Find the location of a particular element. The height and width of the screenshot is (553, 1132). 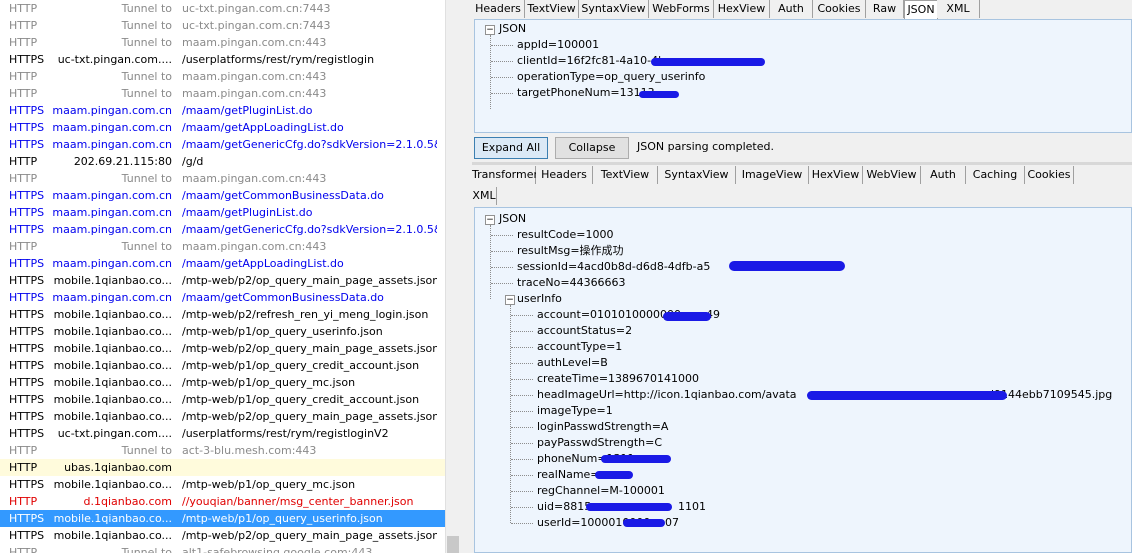

json-value-fragment: 1101 is located at coordinates (692, 506).